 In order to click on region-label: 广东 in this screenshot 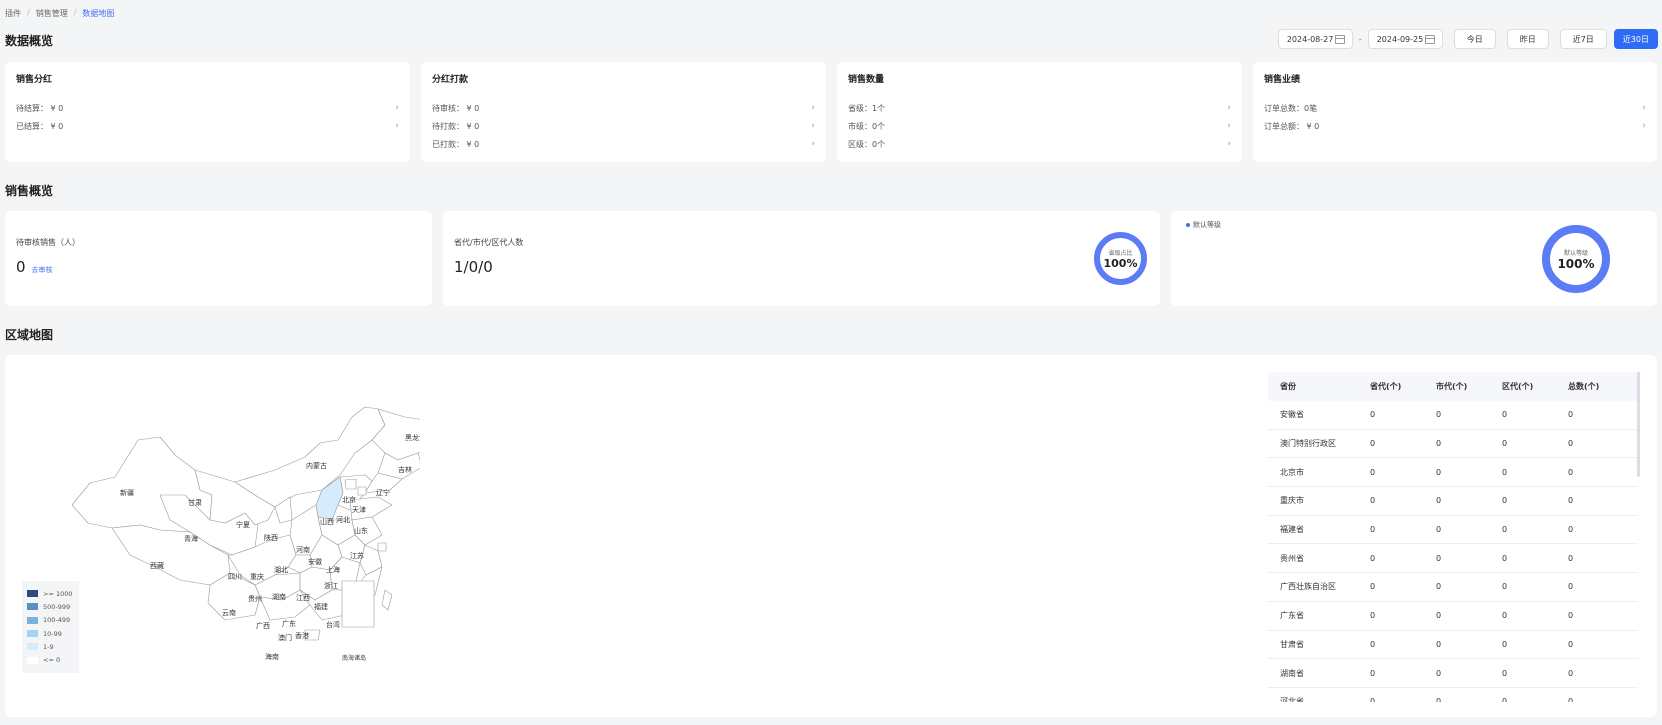, I will do `click(289, 623)`.